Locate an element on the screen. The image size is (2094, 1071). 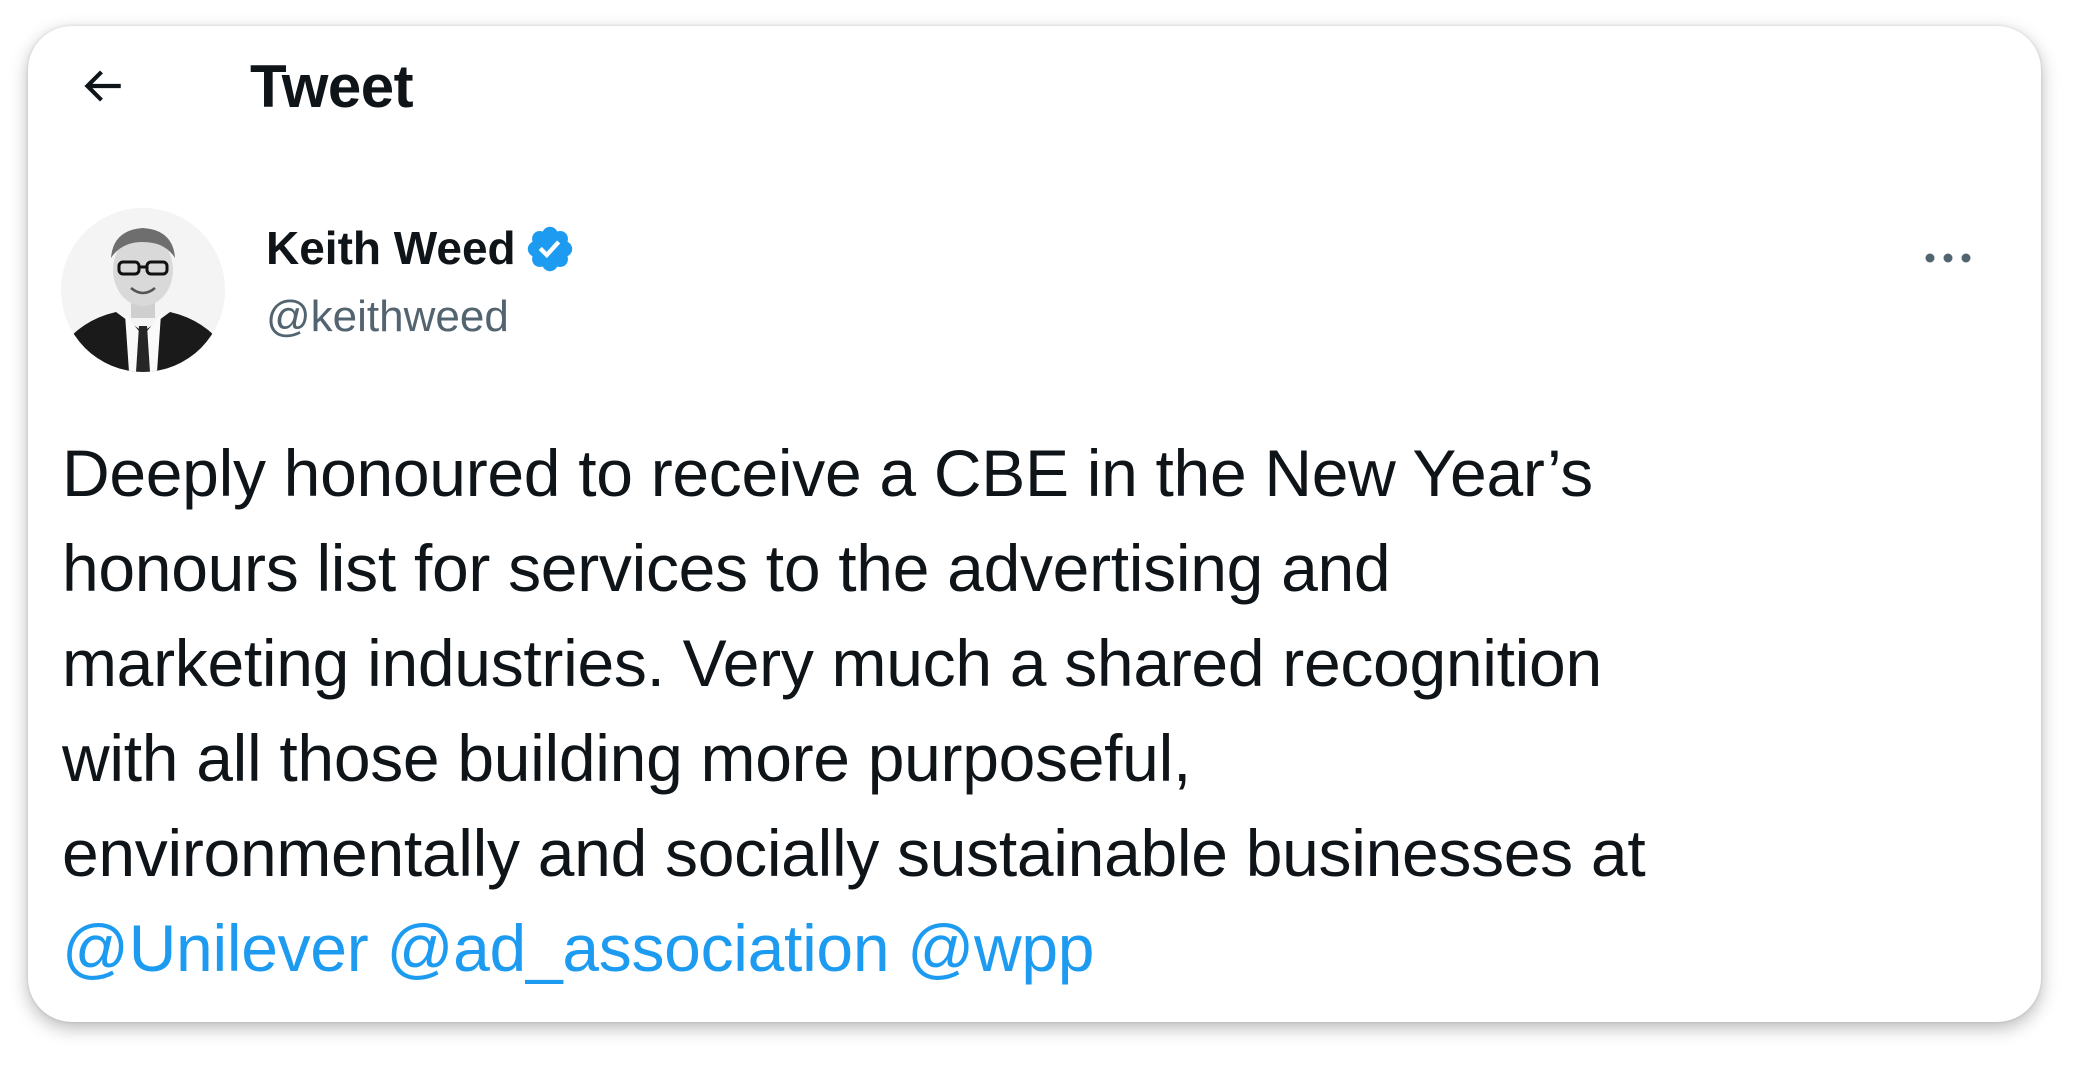
mention-link-unilever: @Unilever is located at coordinates (215, 948).